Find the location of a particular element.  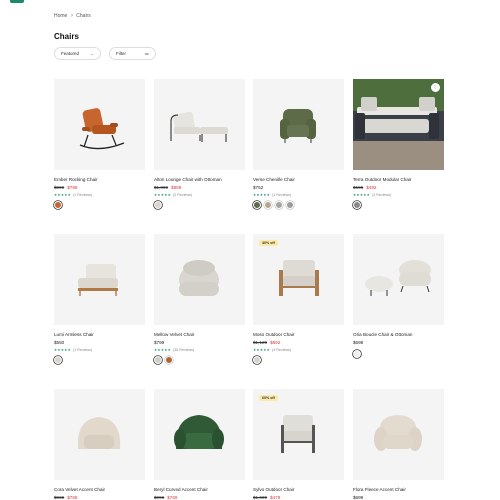

product-name: Beryl Curved Accent Chair is located at coordinates (199, 489).